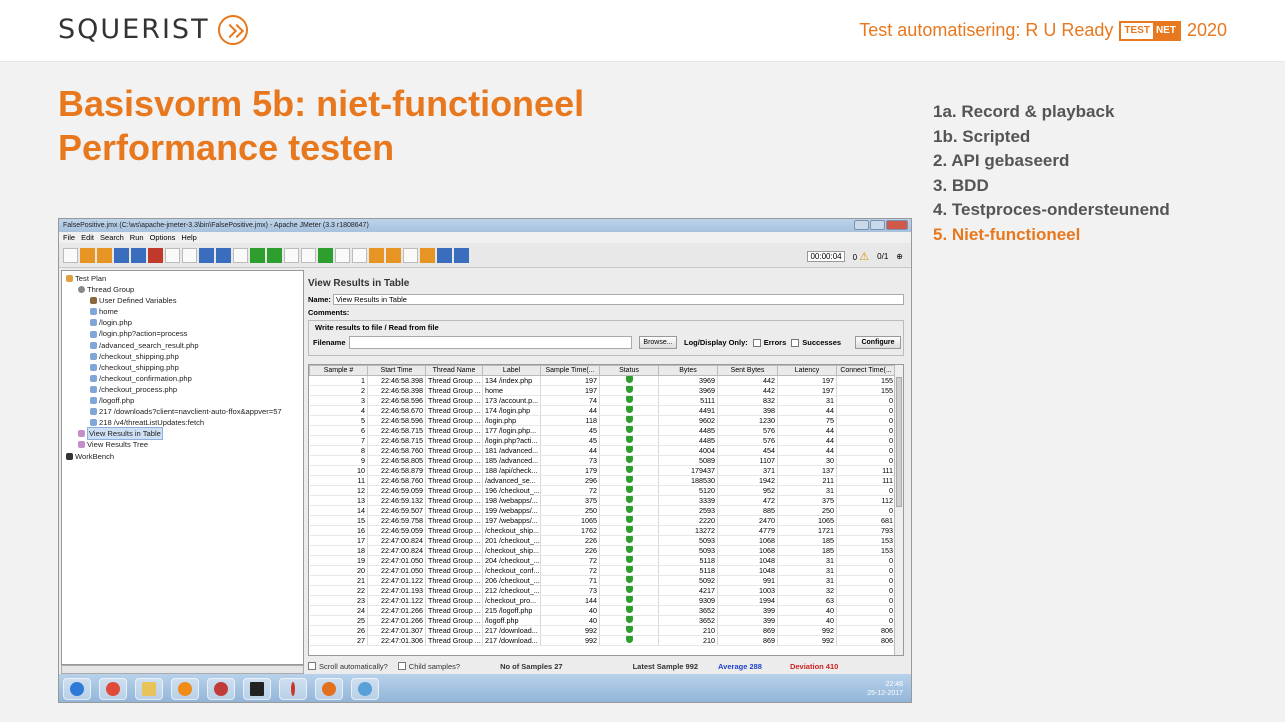  What do you see at coordinates (183, 378) in the screenshot?
I see `tree-node: /checkout_confirmation.php` at bounding box center [183, 378].